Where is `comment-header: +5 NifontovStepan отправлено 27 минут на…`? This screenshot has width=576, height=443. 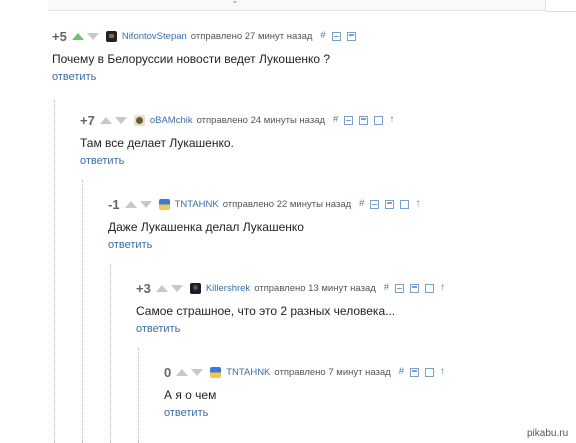
comment-header: +5 NifontovStepan отправлено 27 минут на… is located at coordinates (207, 36).